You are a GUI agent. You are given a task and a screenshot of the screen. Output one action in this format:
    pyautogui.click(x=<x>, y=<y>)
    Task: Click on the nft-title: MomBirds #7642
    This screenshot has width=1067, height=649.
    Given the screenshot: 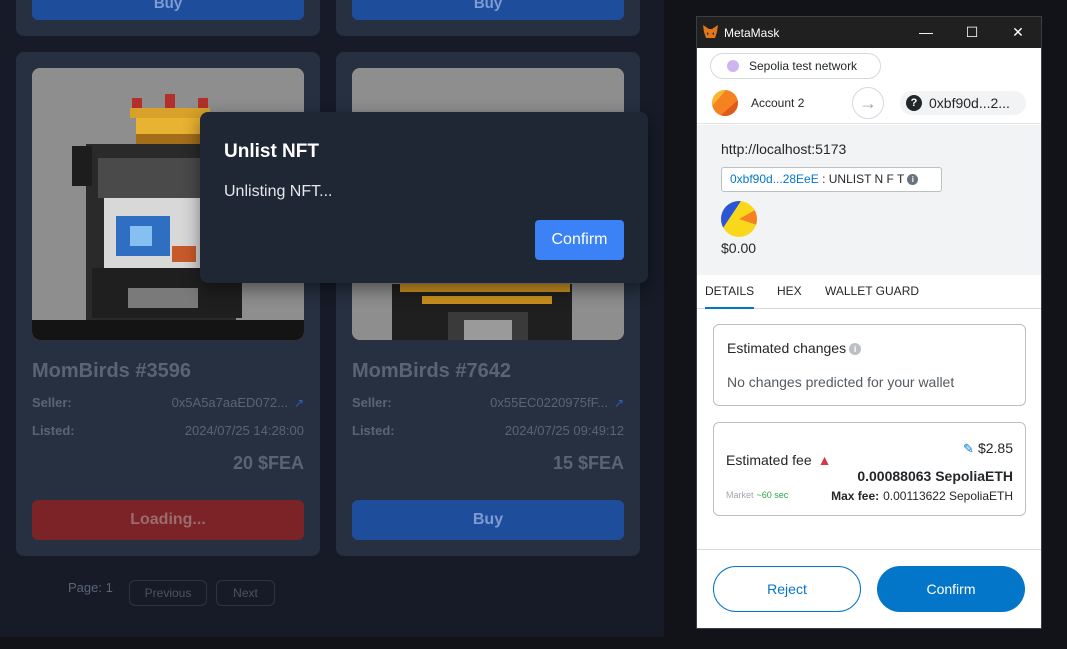 What is the action you would take?
    pyautogui.click(x=431, y=371)
    